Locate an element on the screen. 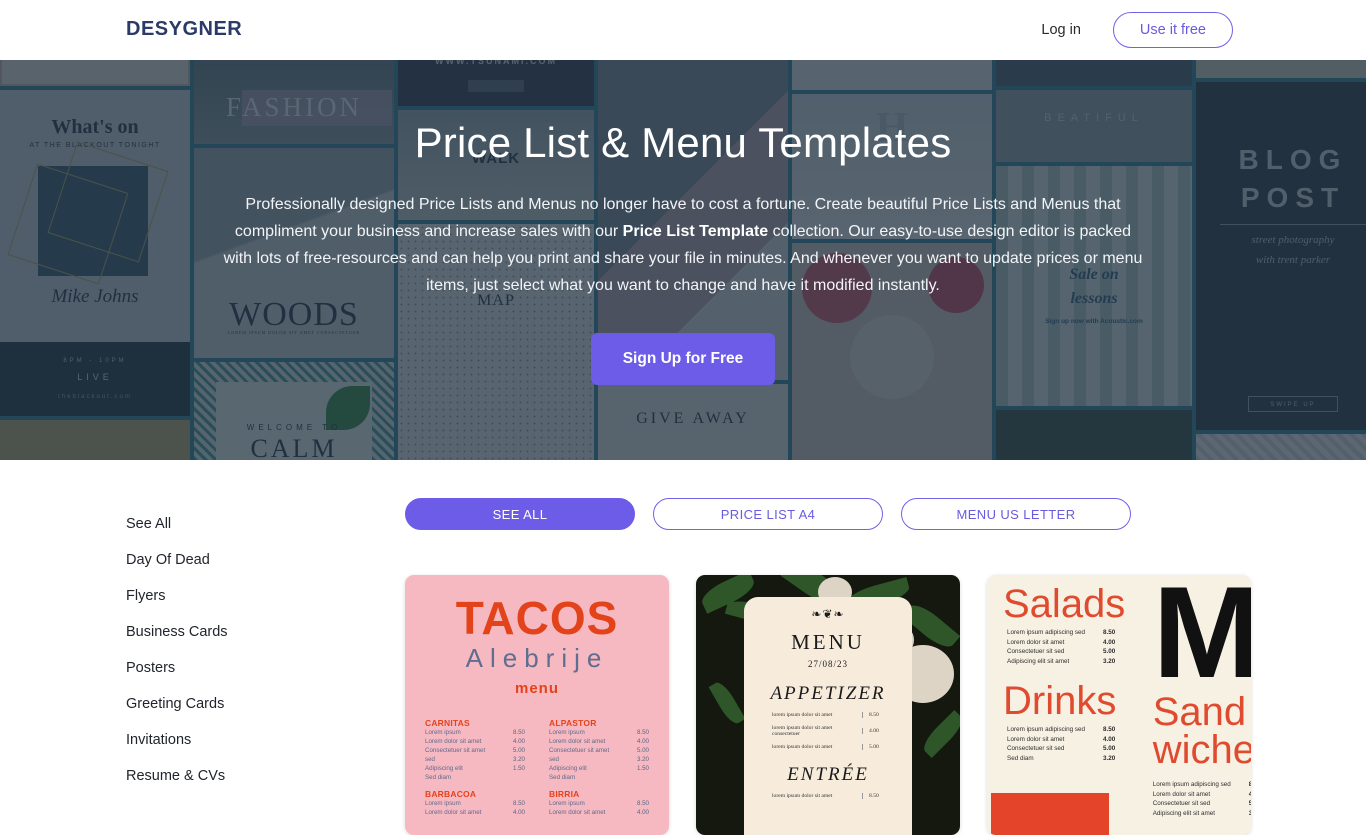 Image resolution: width=1366 pixels, height=835 pixels. menu-item-name: Consectetuer sit amet is located at coordinates (579, 750).